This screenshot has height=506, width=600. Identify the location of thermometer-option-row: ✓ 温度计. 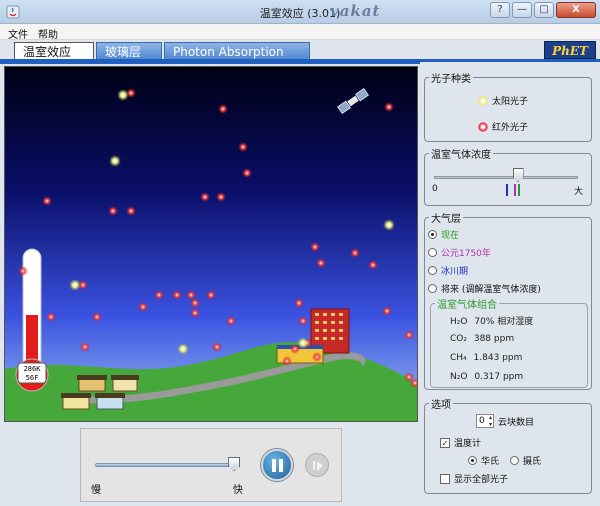
(460, 442).